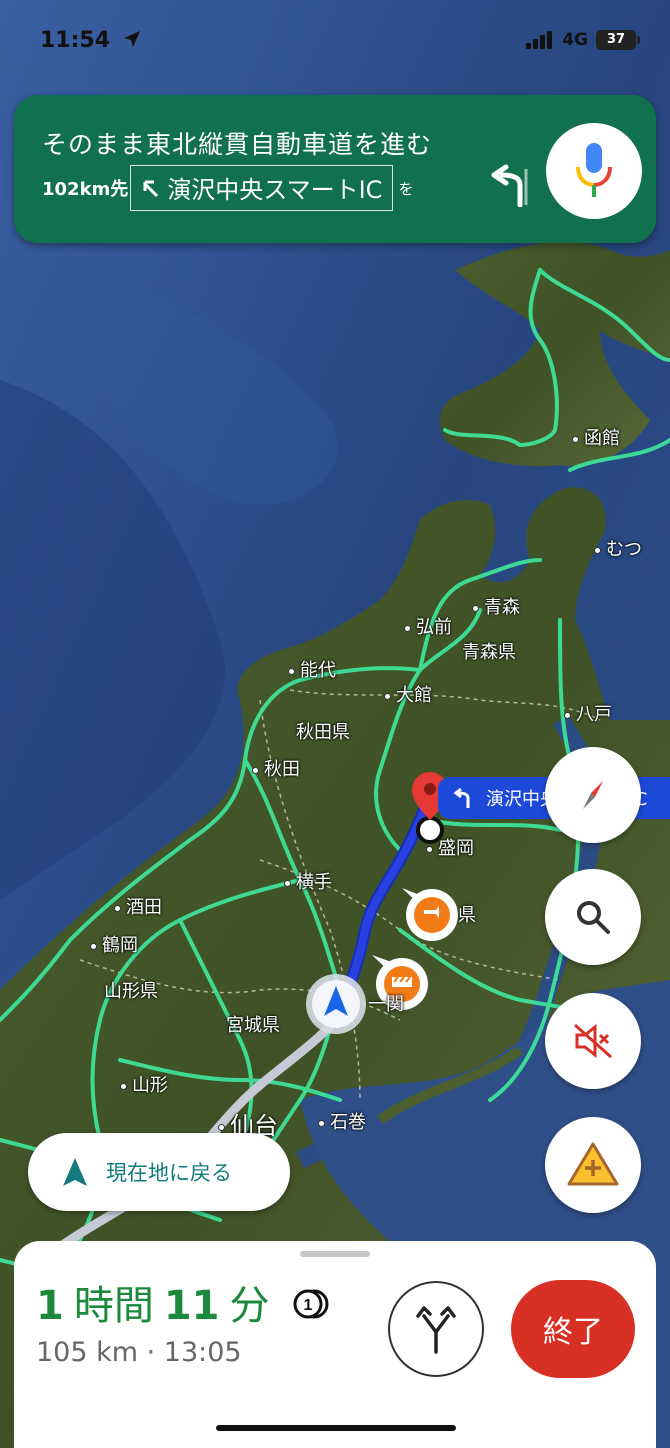 The width and height of the screenshot is (670, 1448). Describe the element at coordinates (467, 915) in the screenshot. I see `place-label: 県` at that location.